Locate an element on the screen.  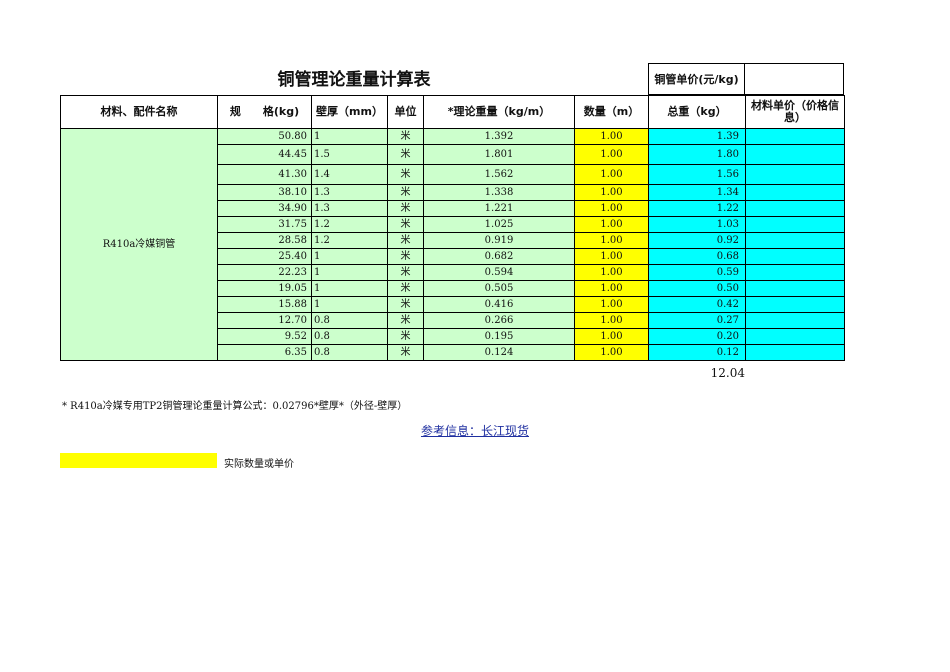
sheet-title: 铜管理论重量计算表 is located at coordinates (354, 80).